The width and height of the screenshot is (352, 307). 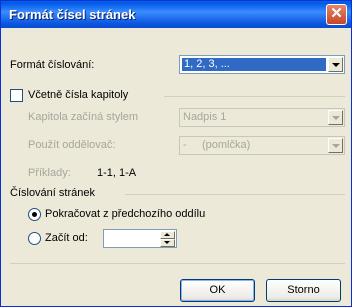 What do you see at coordinates (167, 243) in the screenshot?
I see `spin-down-icon` at bounding box center [167, 243].